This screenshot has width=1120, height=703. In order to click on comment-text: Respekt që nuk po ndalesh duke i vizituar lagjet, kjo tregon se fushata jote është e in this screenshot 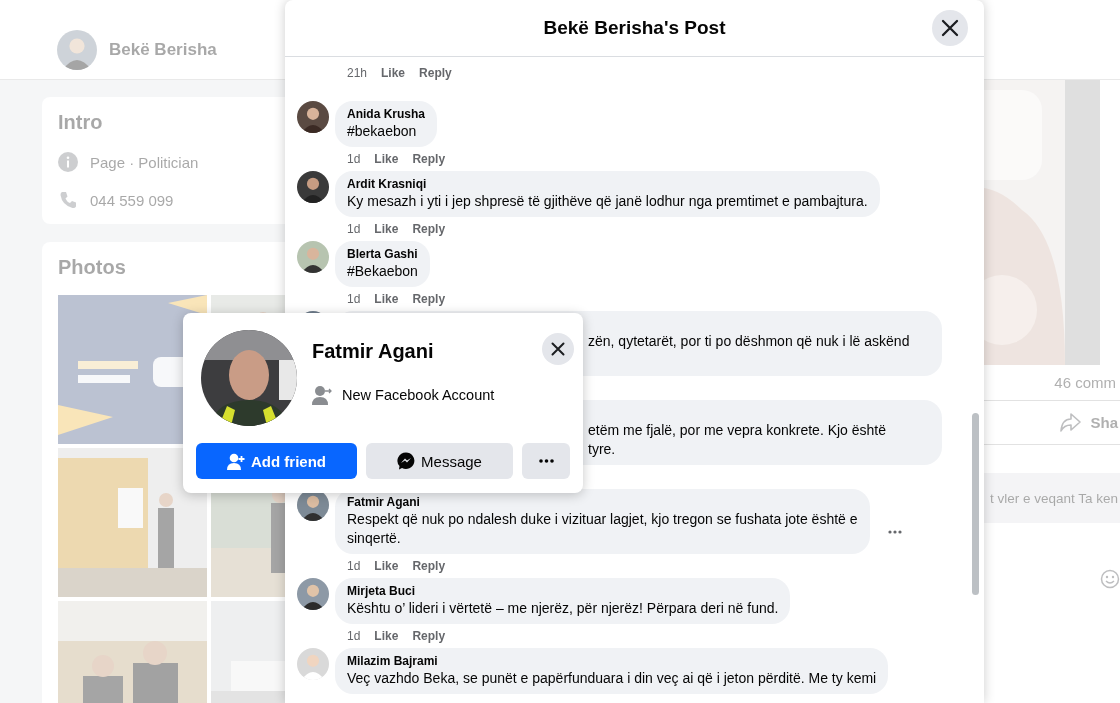, I will do `click(602, 519)`.